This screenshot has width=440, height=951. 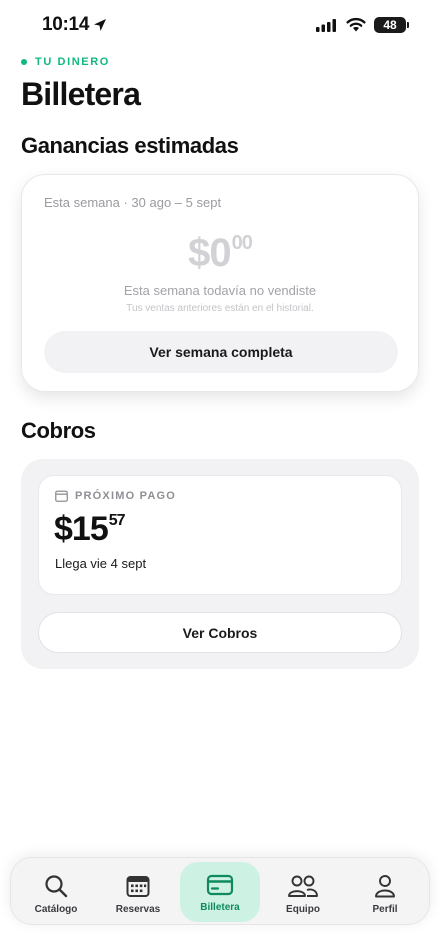 I want to click on tab-reservas: Reservas, so click(x=138, y=892).